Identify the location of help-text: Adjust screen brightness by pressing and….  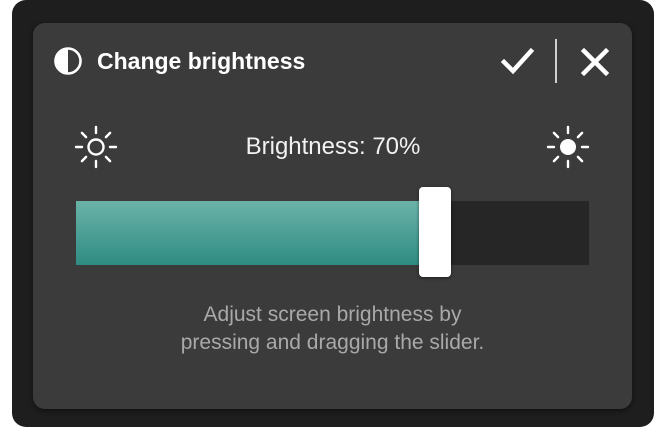
(332, 329).